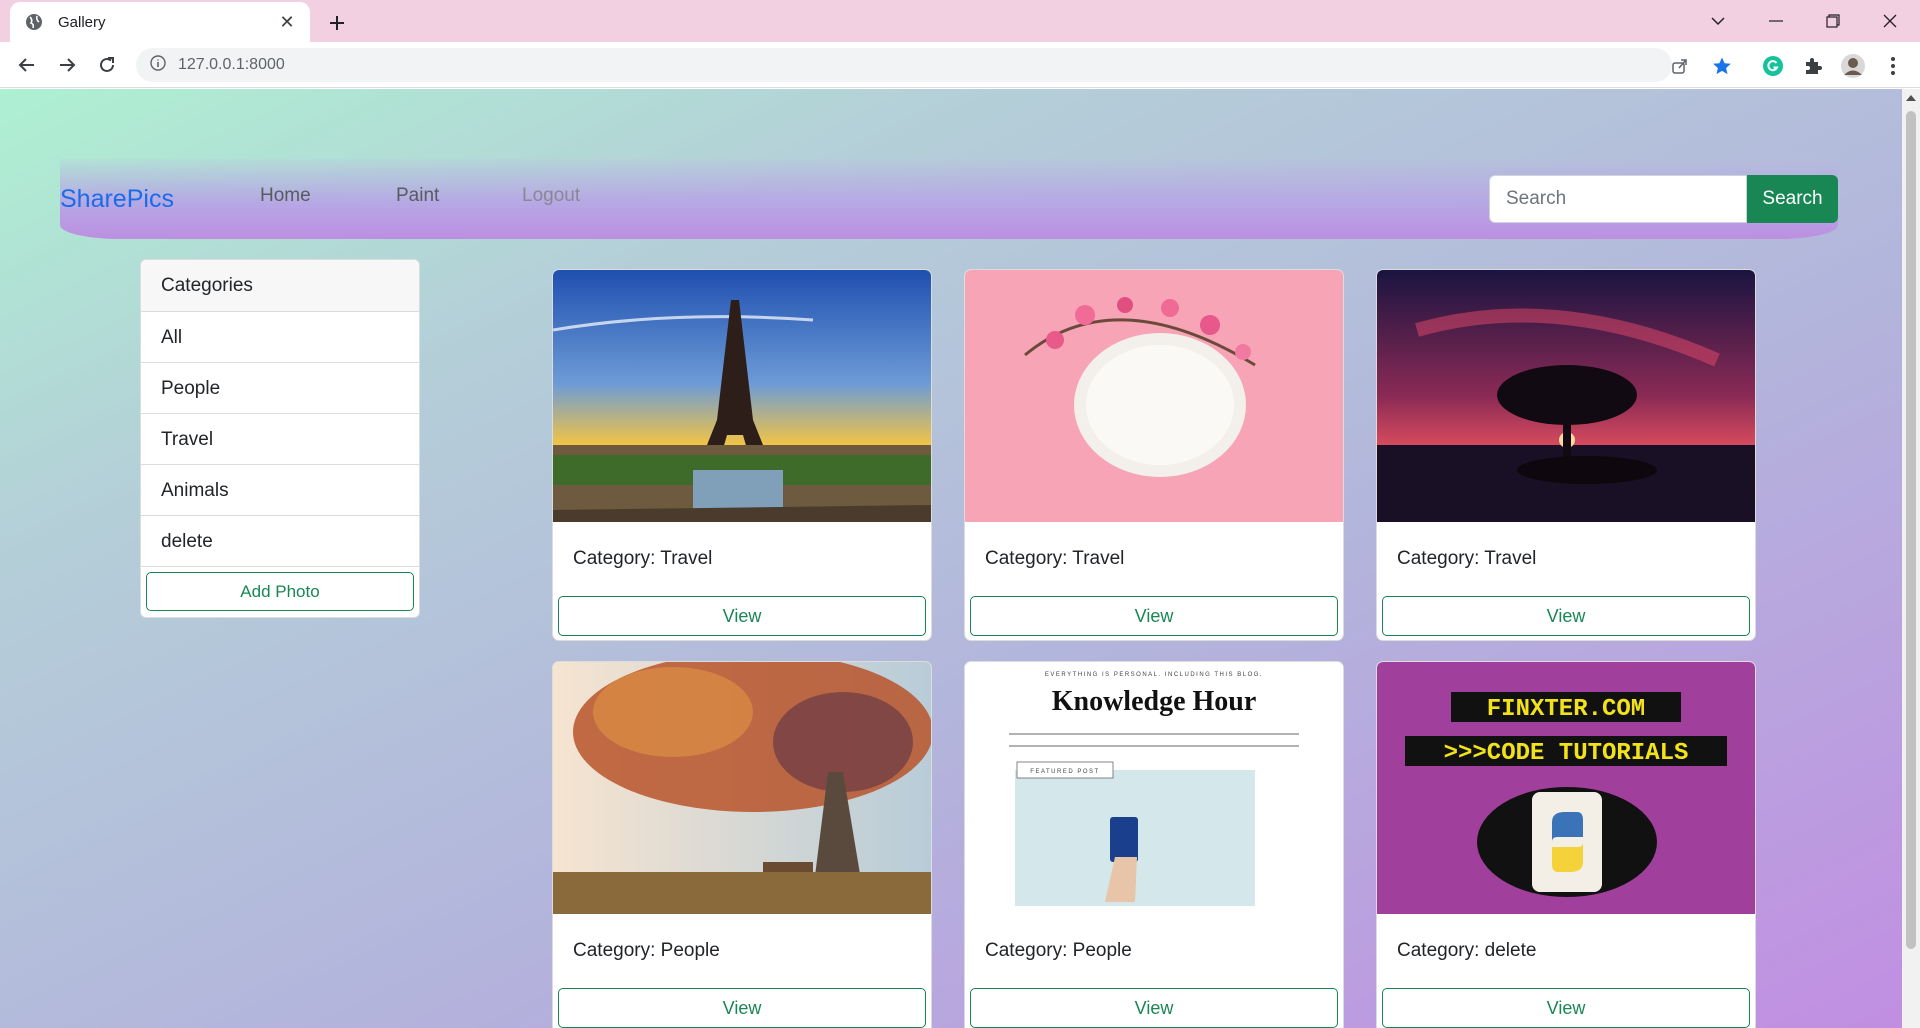  What do you see at coordinates (158, 65) in the screenshot?
I see `info-icon` at bounding box center [158, 65].